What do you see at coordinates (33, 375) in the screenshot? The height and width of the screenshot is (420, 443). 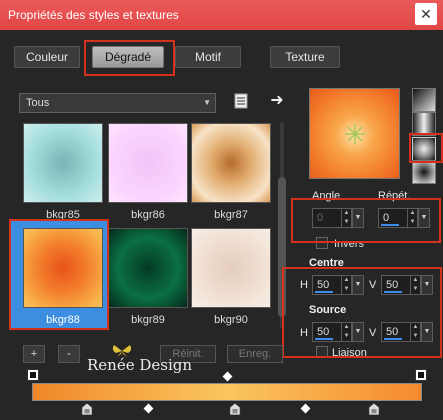 I see `start-color-marker-icon` at bounding box center [33, 375].